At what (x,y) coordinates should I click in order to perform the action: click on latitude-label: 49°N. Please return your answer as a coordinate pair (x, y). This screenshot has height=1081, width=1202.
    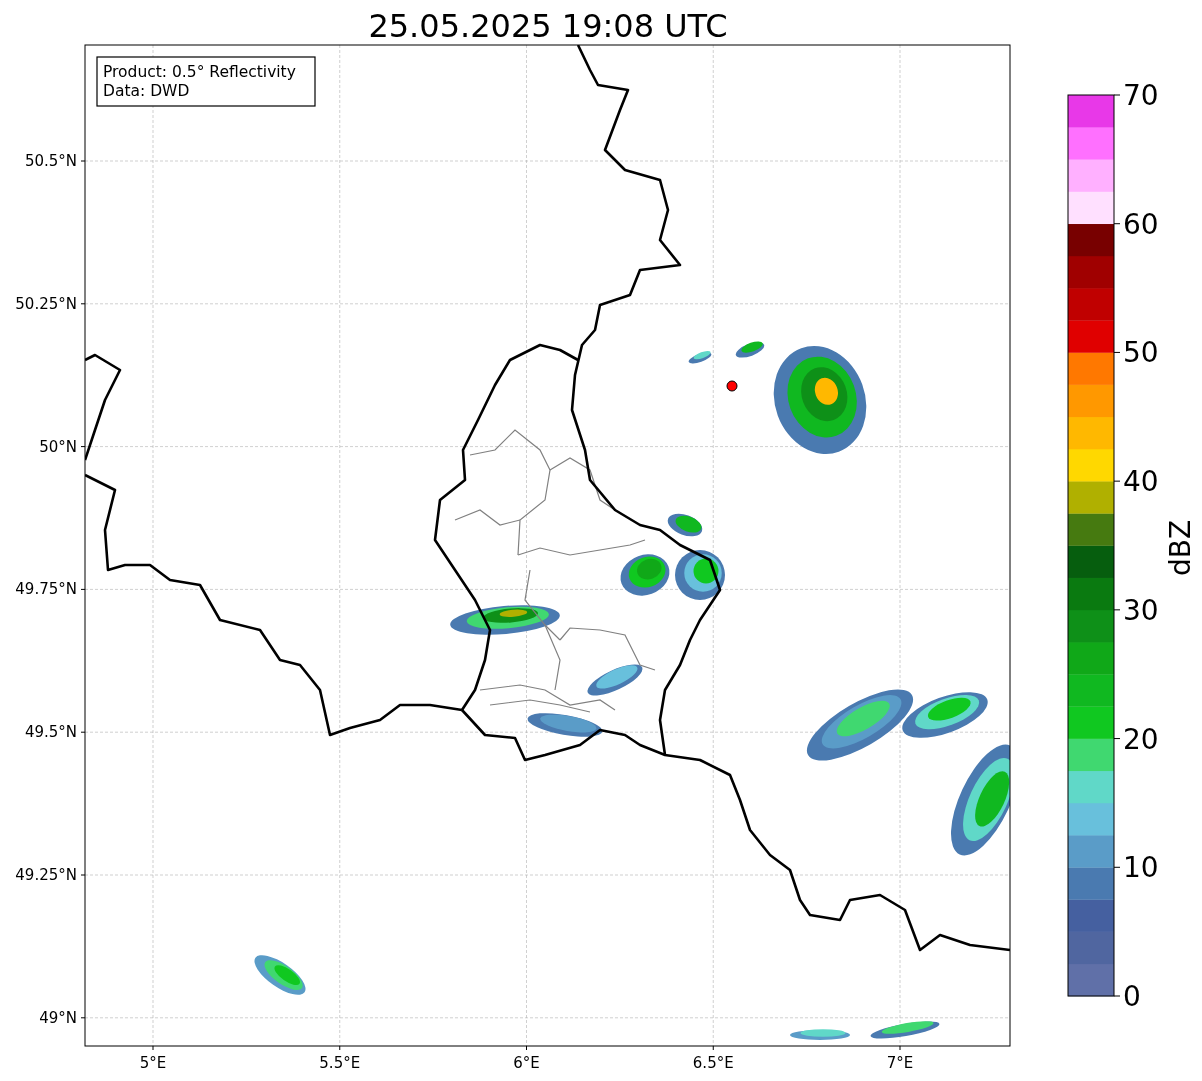
    Looking at the image, I should click on (58, 1017).